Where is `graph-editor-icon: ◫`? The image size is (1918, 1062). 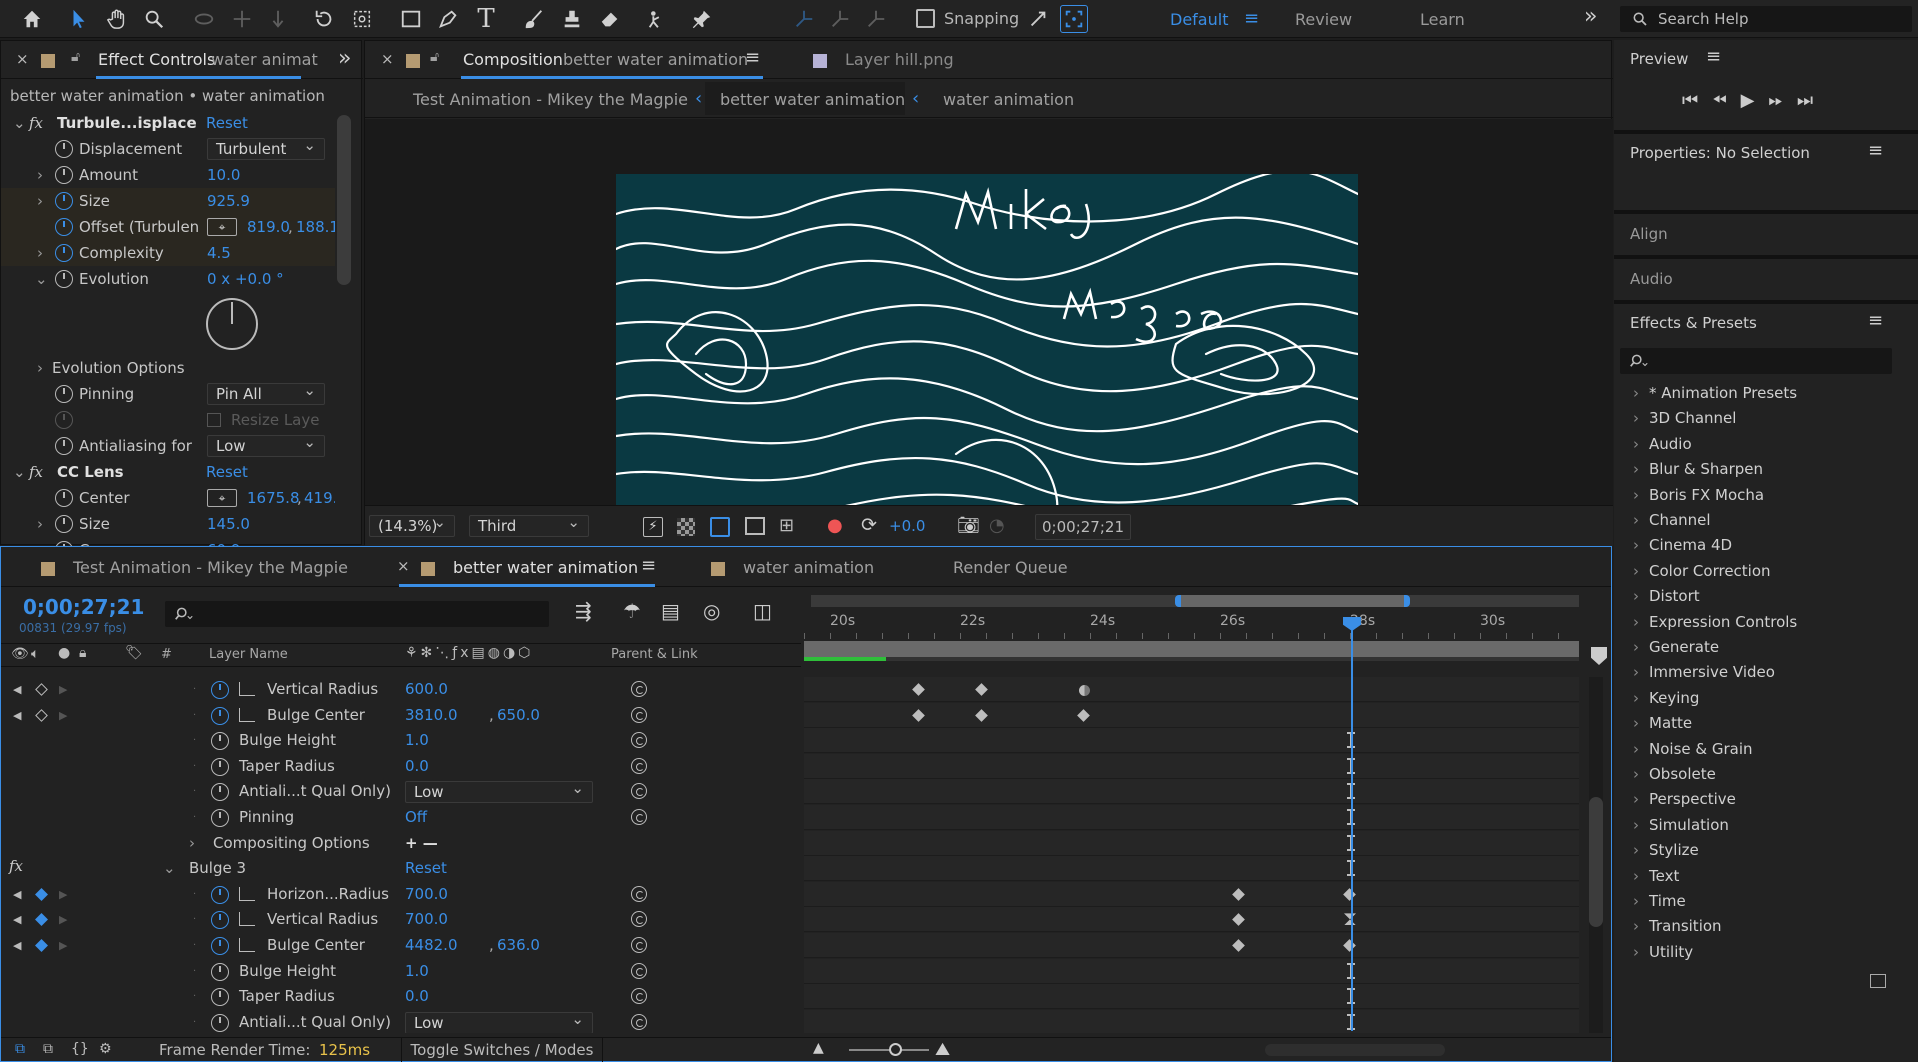
graph-editor-icon: ◫ is located at coordinates (762, 611).